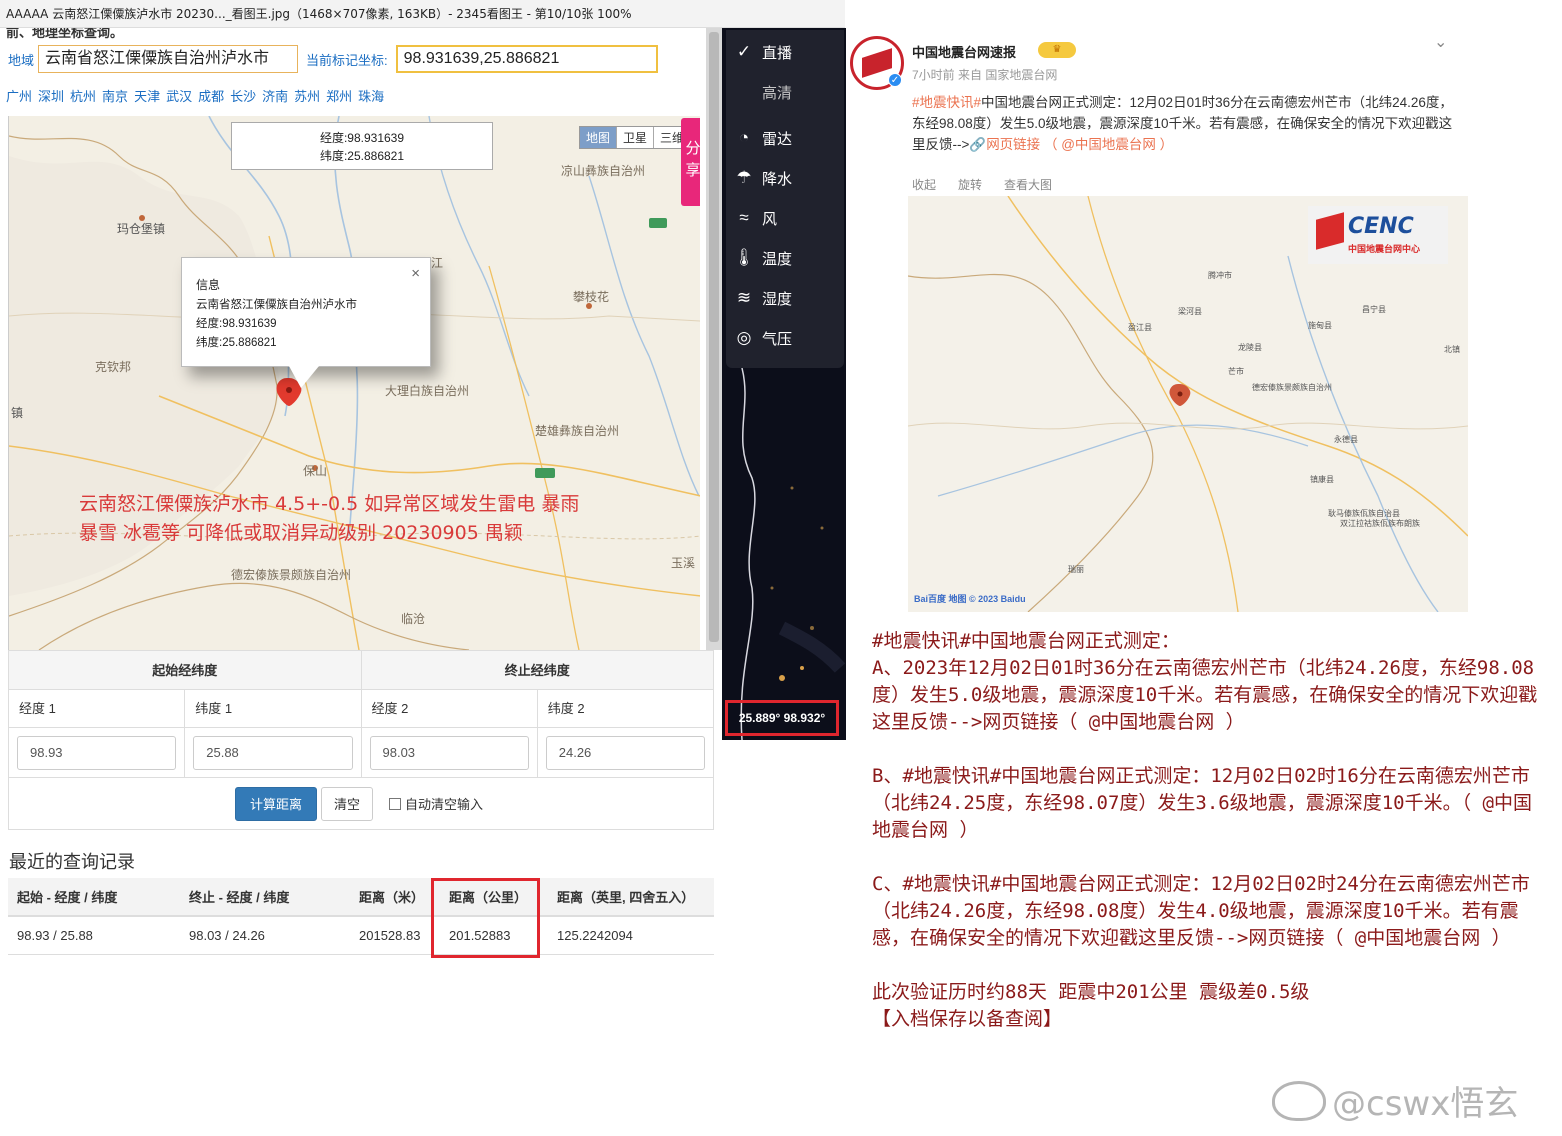 Image resolution: width=1562 pixels, height=1136 pixels. Describe the element at coordinates (744, 257) in the screenshot. I see `thermometer-icon: 🌡` at that location.